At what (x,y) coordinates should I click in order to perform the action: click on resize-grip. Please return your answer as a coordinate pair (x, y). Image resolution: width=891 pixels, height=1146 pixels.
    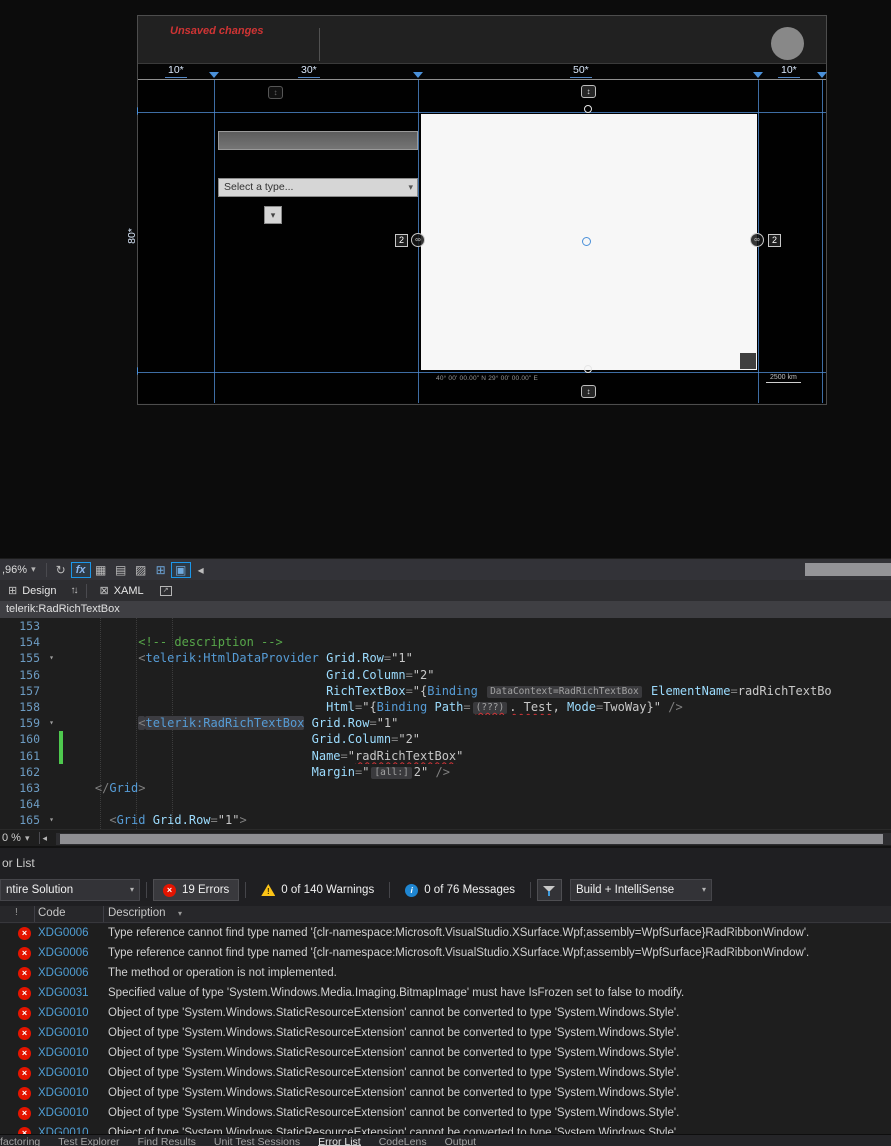
    Looking at the image, I should click on (748, 361).